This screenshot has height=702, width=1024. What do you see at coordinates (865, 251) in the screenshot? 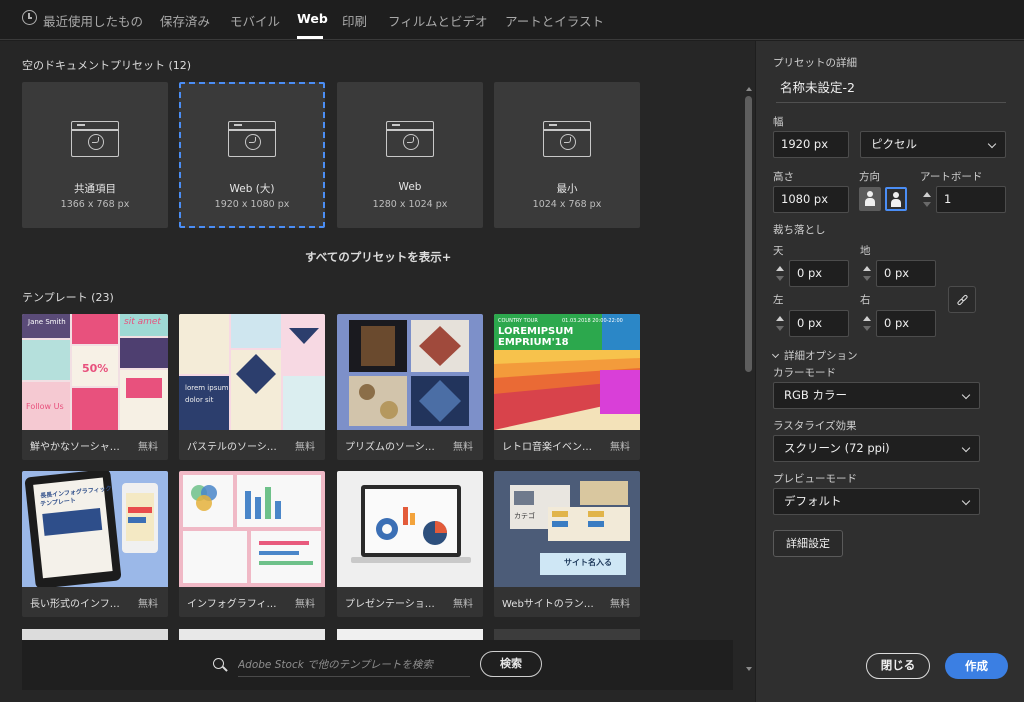
I see `bleed-bottom-label: 地` at bounding box center [865, 251].